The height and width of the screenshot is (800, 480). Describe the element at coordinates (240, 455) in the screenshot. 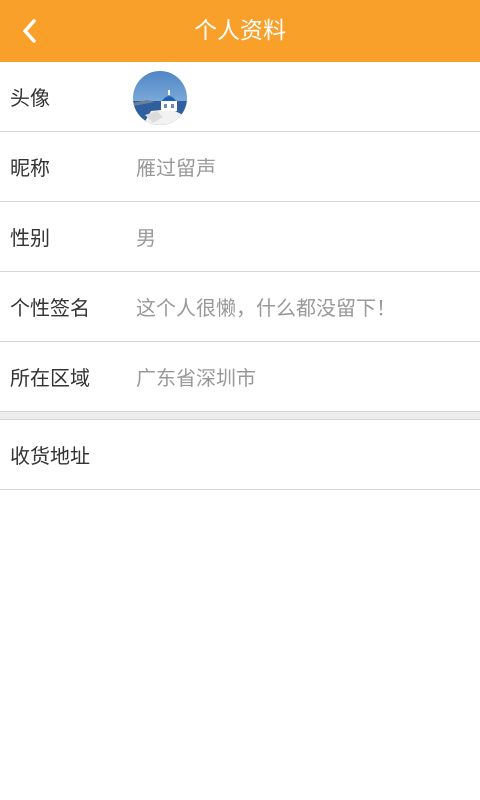

I see `address-row: 收货地址` at that location.